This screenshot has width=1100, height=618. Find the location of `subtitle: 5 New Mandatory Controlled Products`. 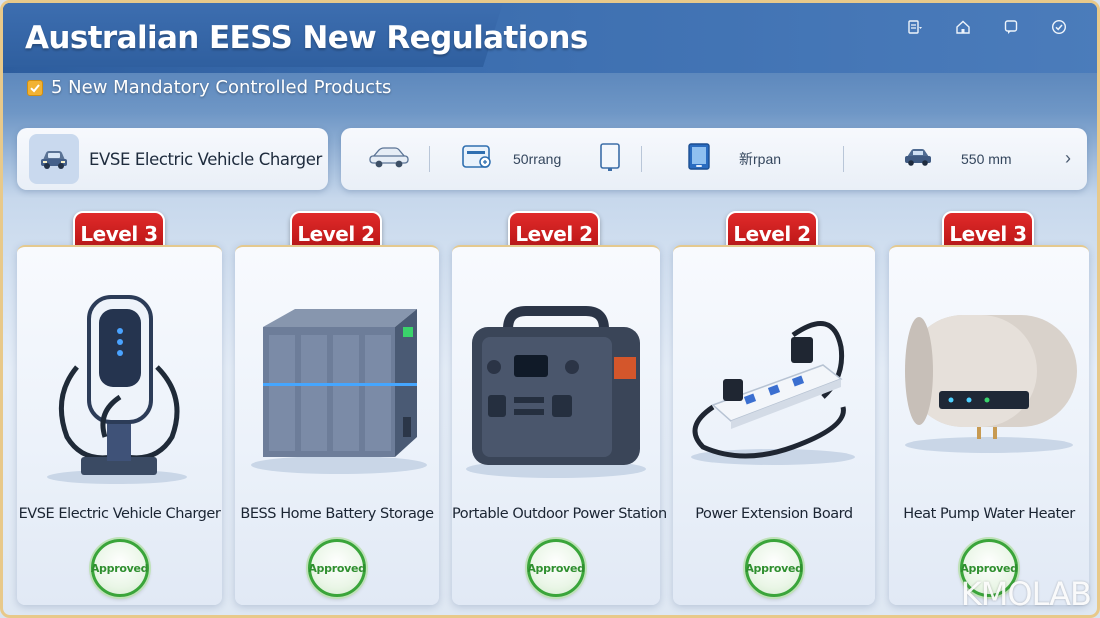

subtitle: 5 New Mandatory Controlled Products is located at coordinates (221, 87).